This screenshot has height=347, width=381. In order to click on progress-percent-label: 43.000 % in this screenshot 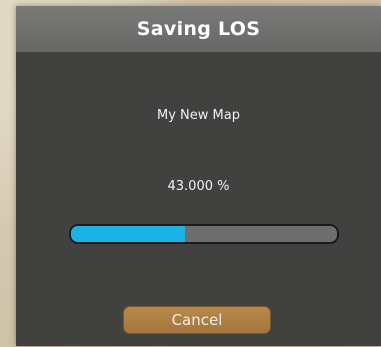, I will do `click(198, 186)`.